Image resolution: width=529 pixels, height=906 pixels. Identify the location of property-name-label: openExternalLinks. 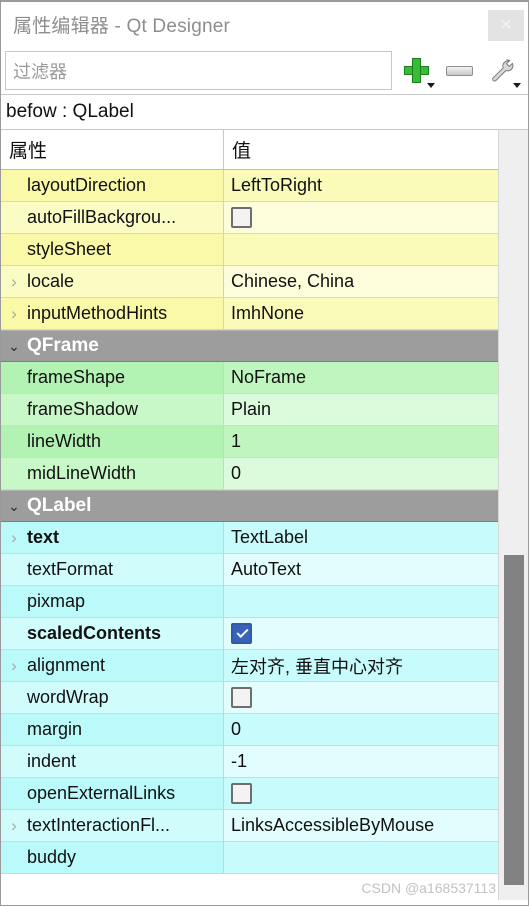
(101, 793).